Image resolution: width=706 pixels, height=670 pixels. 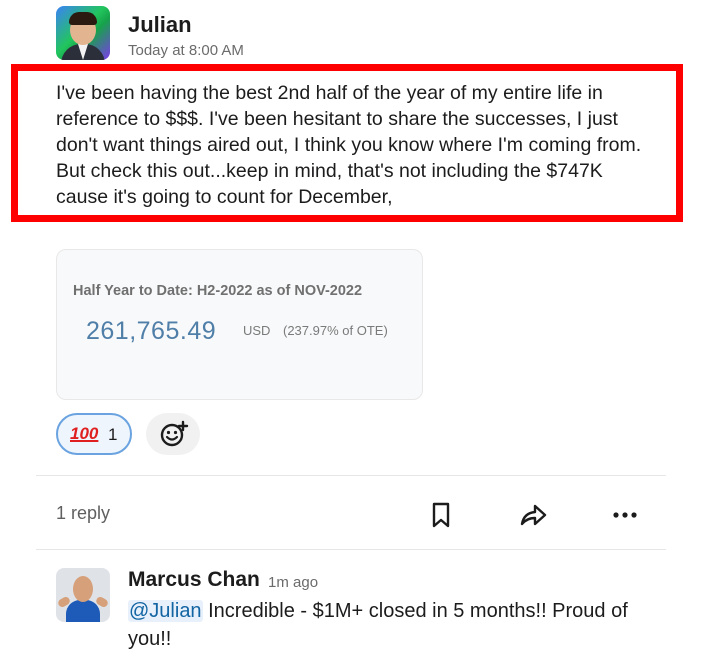 I want to click on add-reaction-icon, so click(x=174, y=433).